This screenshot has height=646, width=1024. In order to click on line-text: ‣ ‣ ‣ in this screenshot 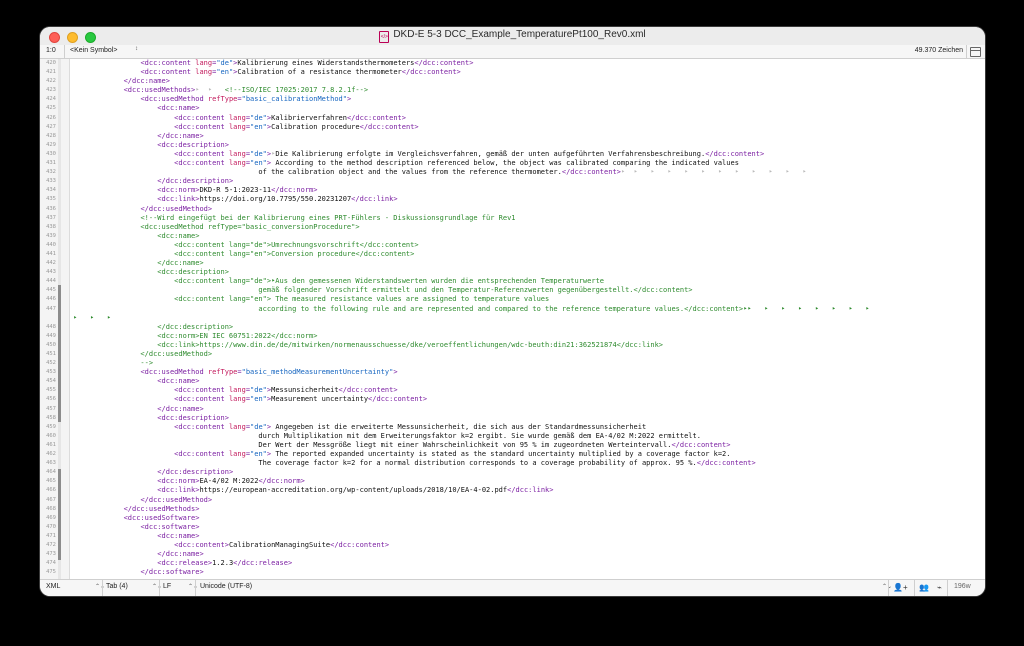, I will do `click(92, 317)`.